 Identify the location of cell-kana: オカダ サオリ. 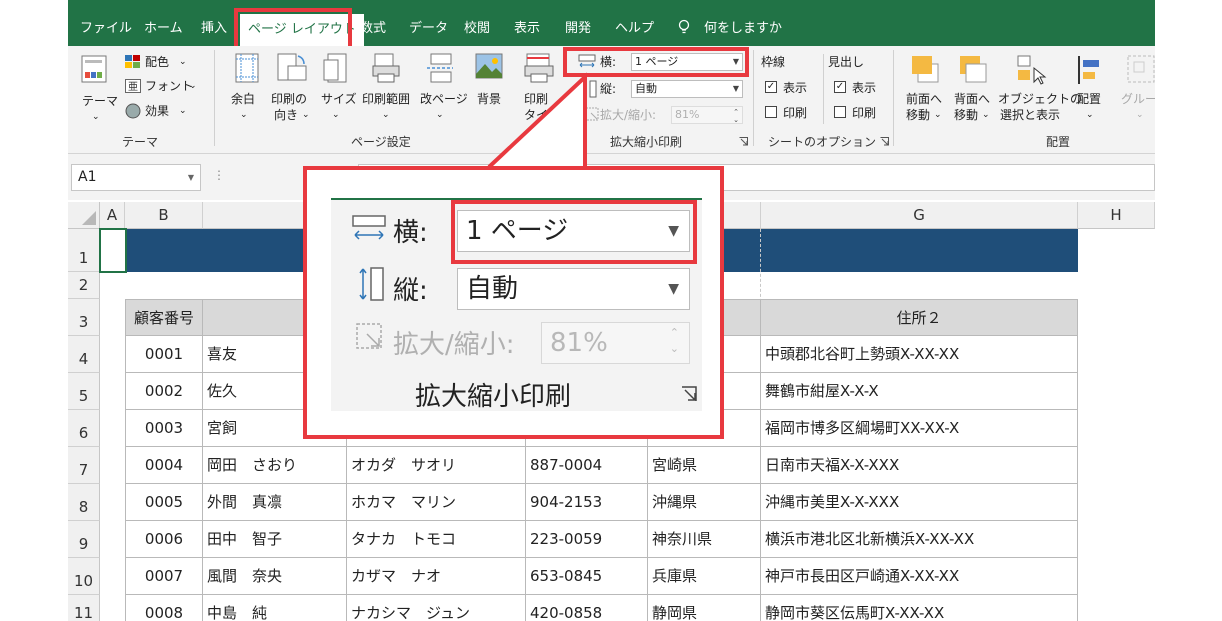
(436, 465).